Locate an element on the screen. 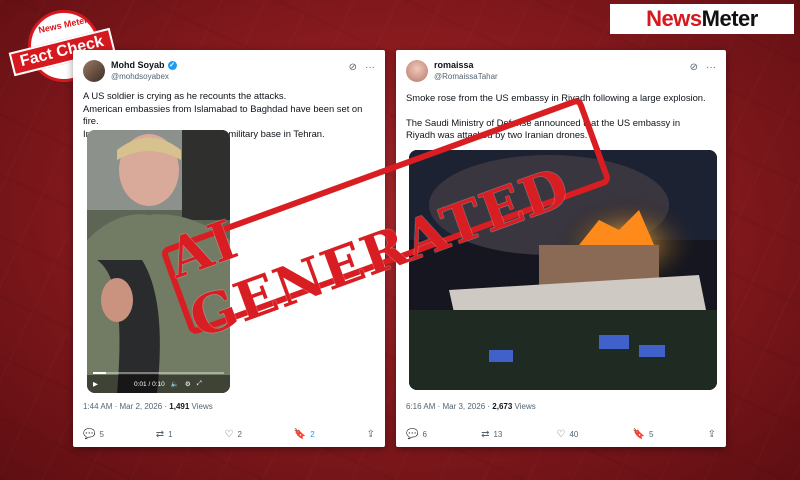  reply-button: 💬 6 is located at coordinates (416, 434).